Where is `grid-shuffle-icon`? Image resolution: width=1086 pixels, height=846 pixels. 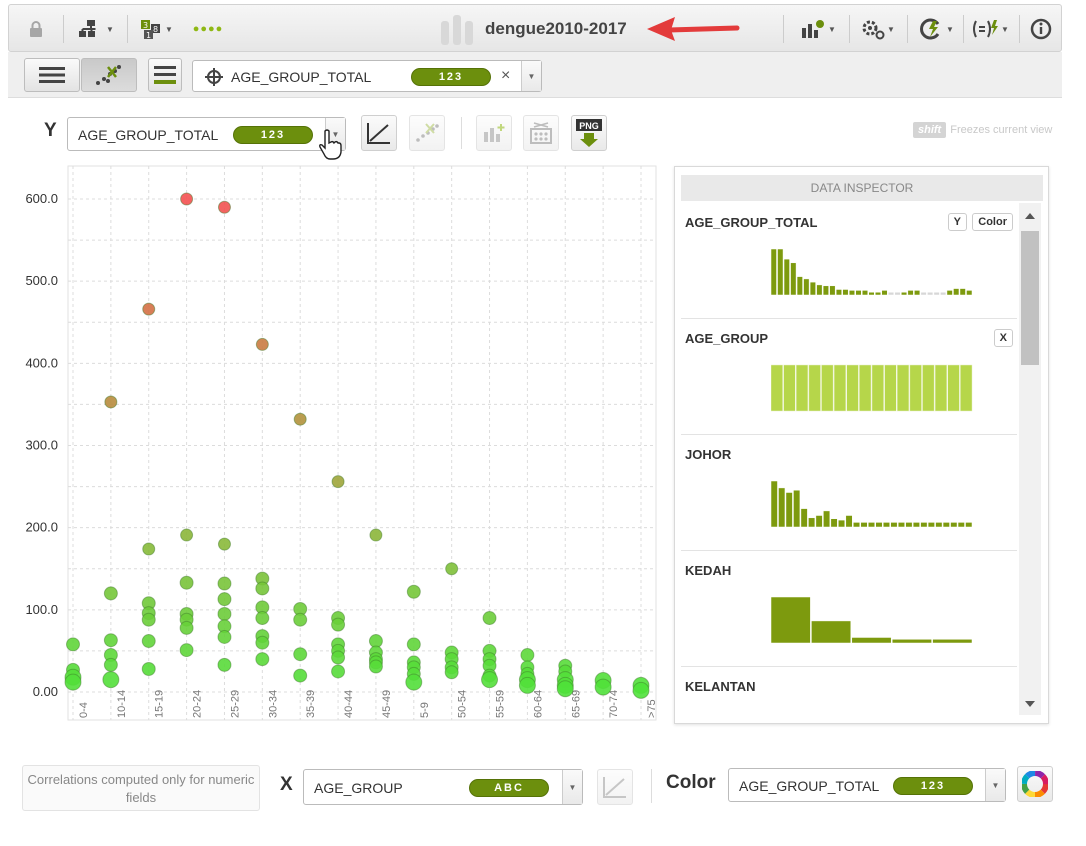
grid-shuffle-icon is located at coordinates (541, 133).